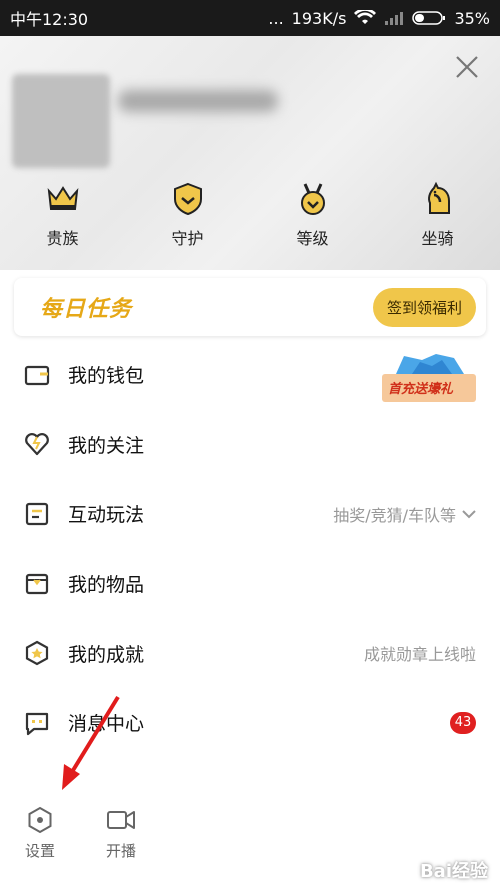 This screenshot has width=500, height=889. What do you see at coordinates (463, 722) in the screenshot?
I see `unread-badge: 43` at bounding box center [463, 722].